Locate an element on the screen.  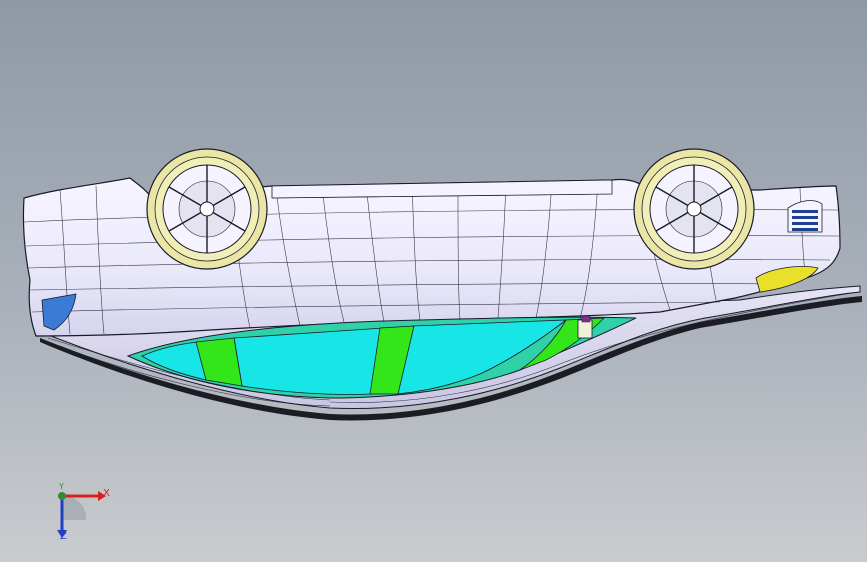
x-axis-label: X is located at coordinates (106, 493).